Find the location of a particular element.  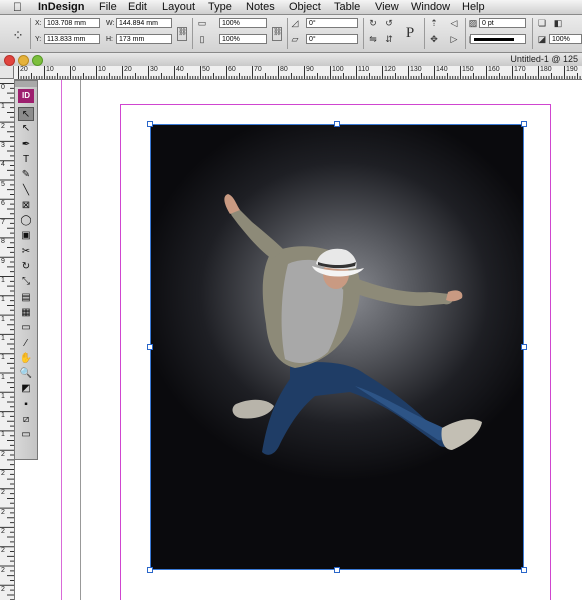

rotate-tool-icon: ↻ is located at coordinates (26, 267).